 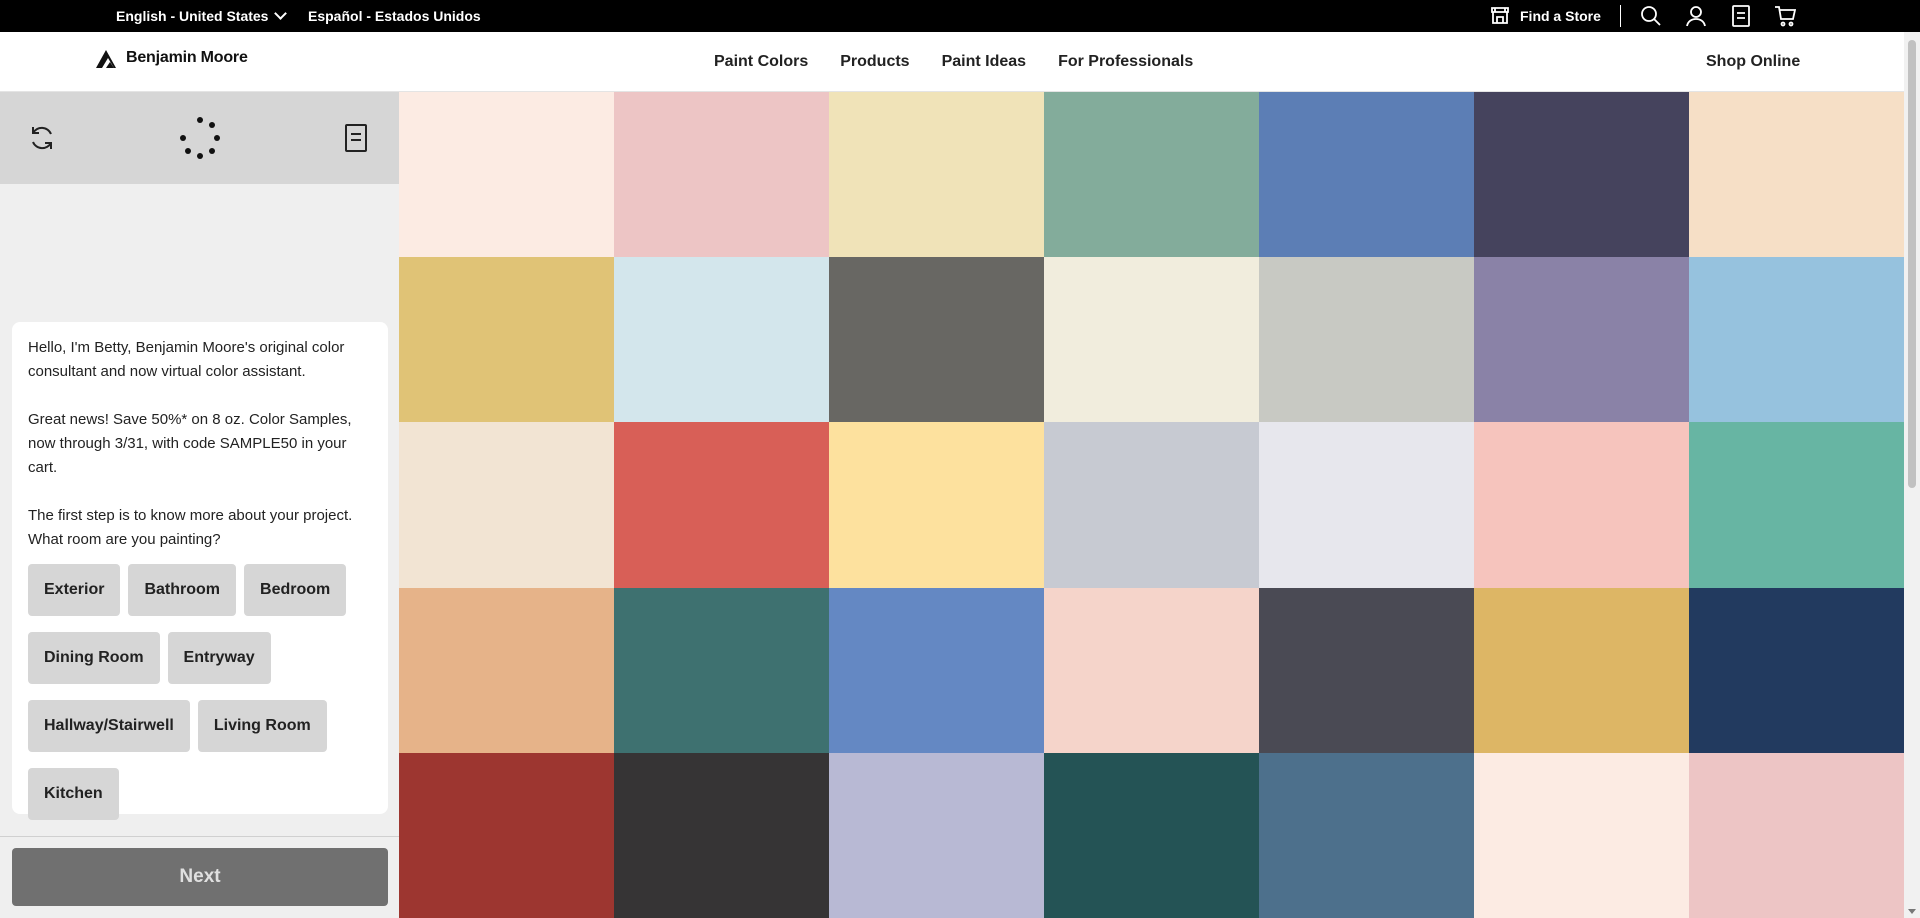 I want to click on next-button: Next, so click(x=200, y=877).